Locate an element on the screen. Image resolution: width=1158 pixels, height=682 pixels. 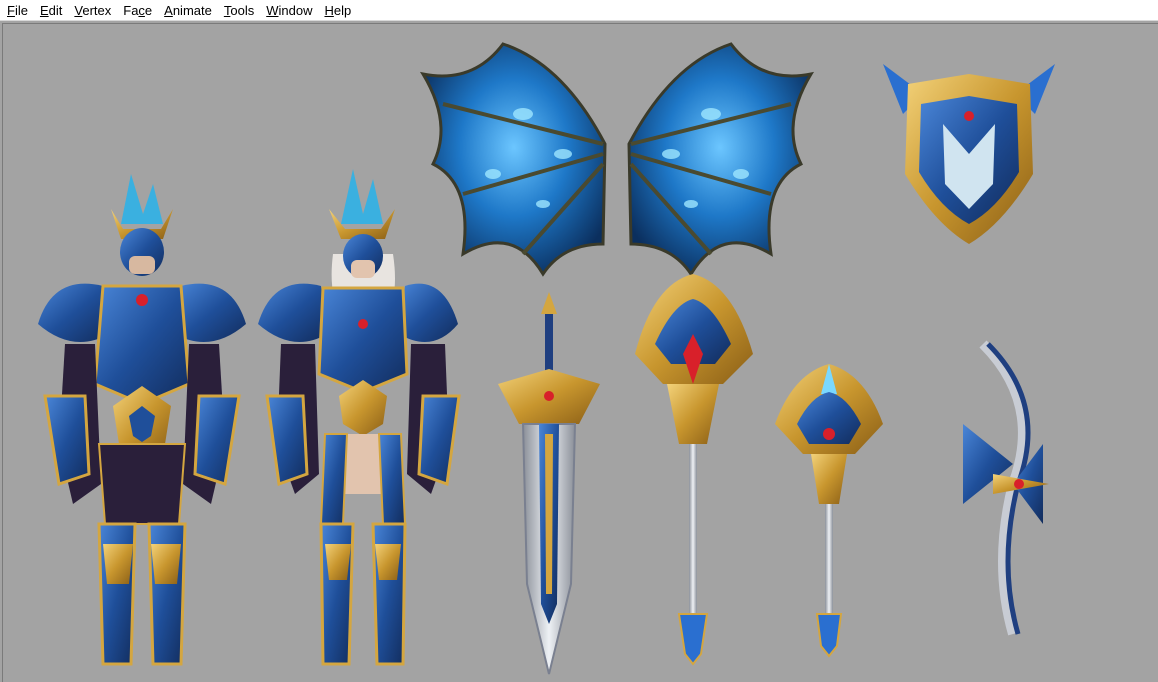
menu-animate: Animate is located at coordinates (188, 10).